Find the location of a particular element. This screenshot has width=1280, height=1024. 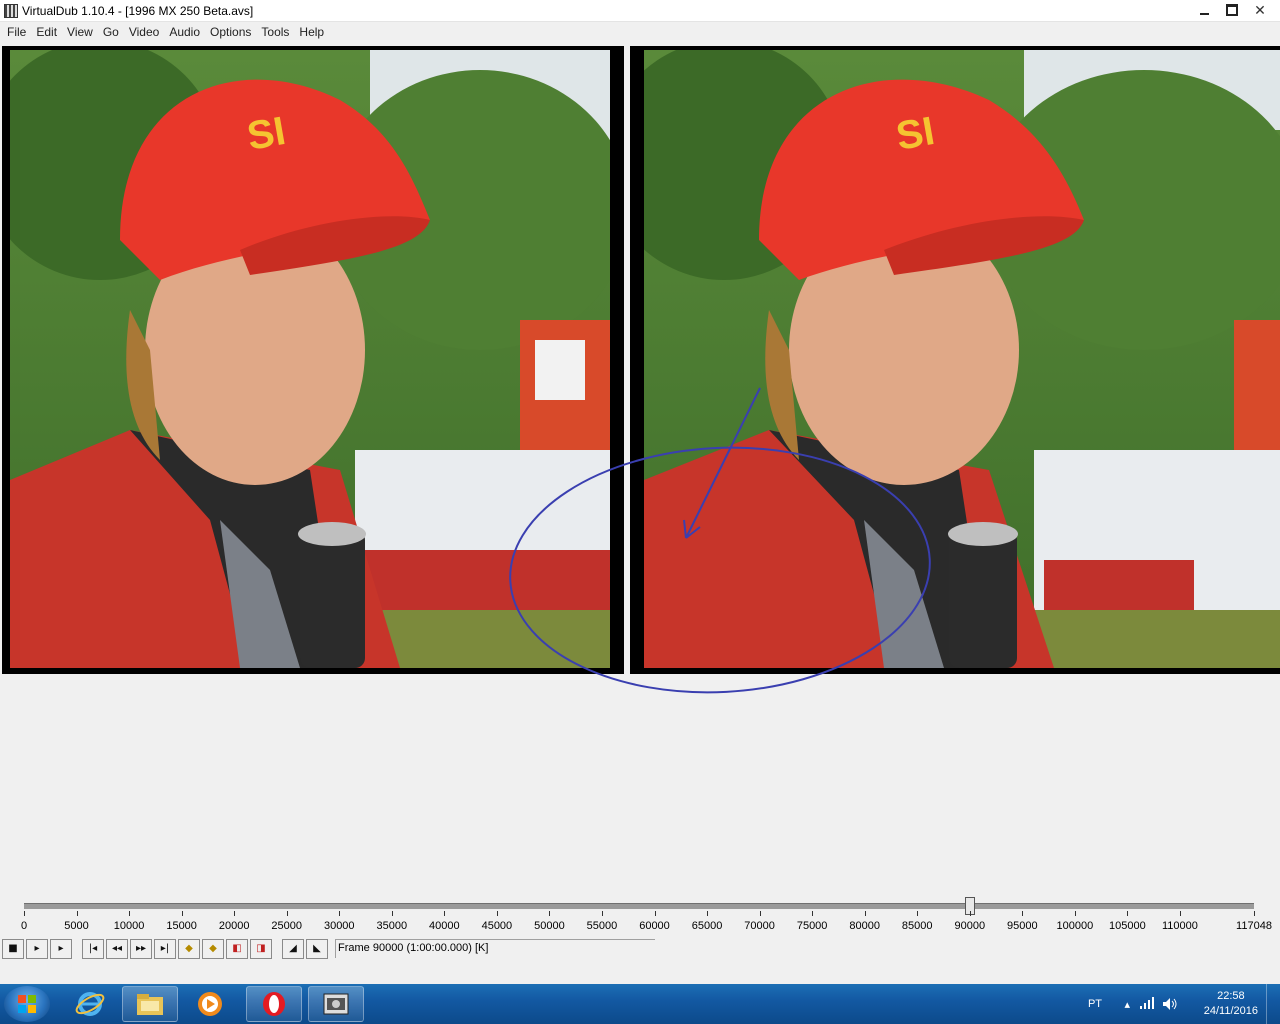

pane-divider is located at coordinates (627, 360).